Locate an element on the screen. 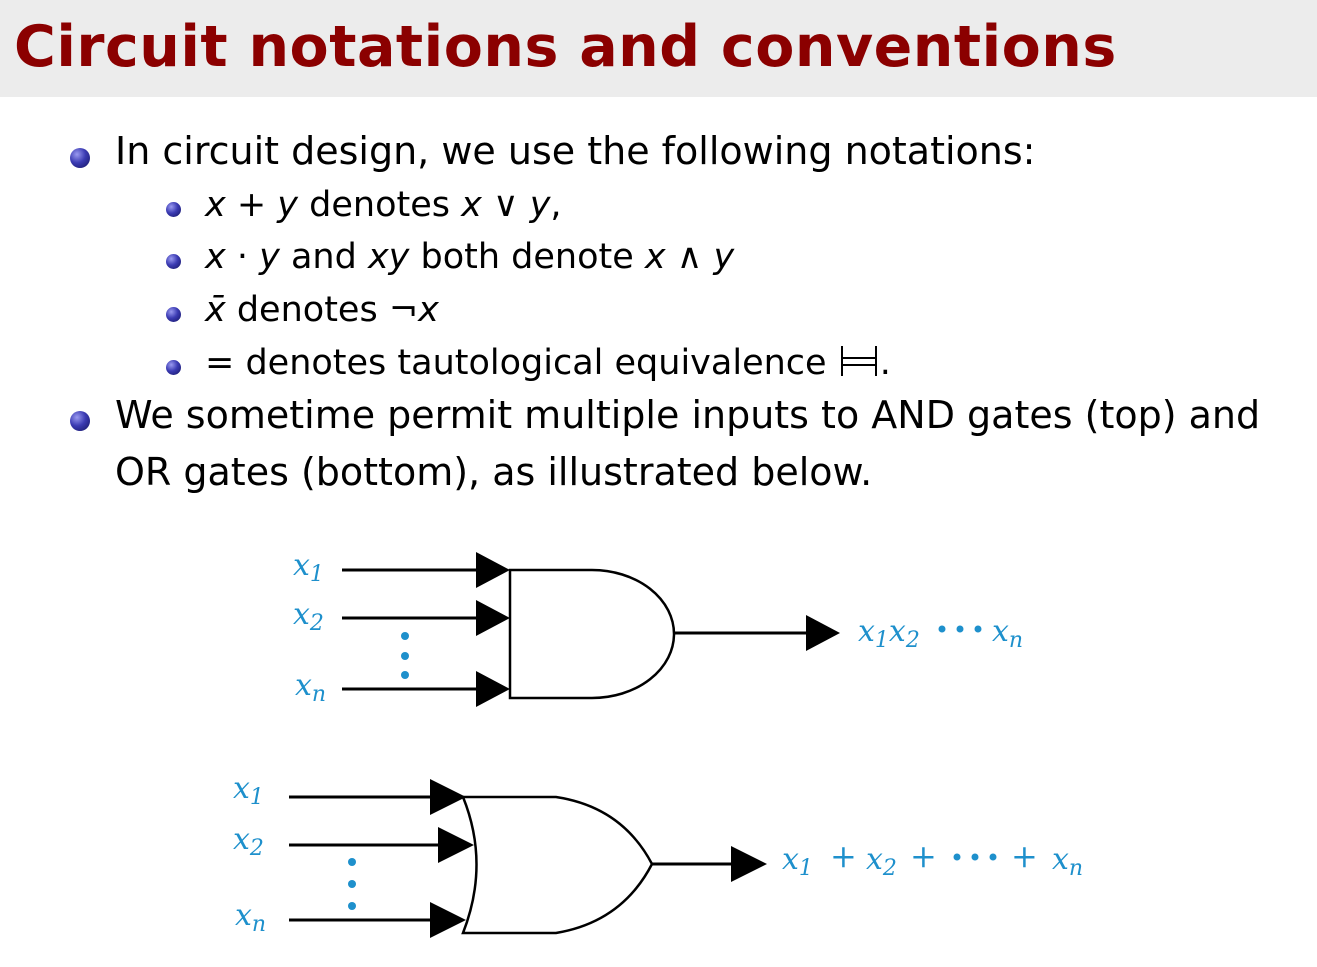 This screenshot has width=1317, height=967. and-input-label-1: x1 is located at coordinates (308, 567).